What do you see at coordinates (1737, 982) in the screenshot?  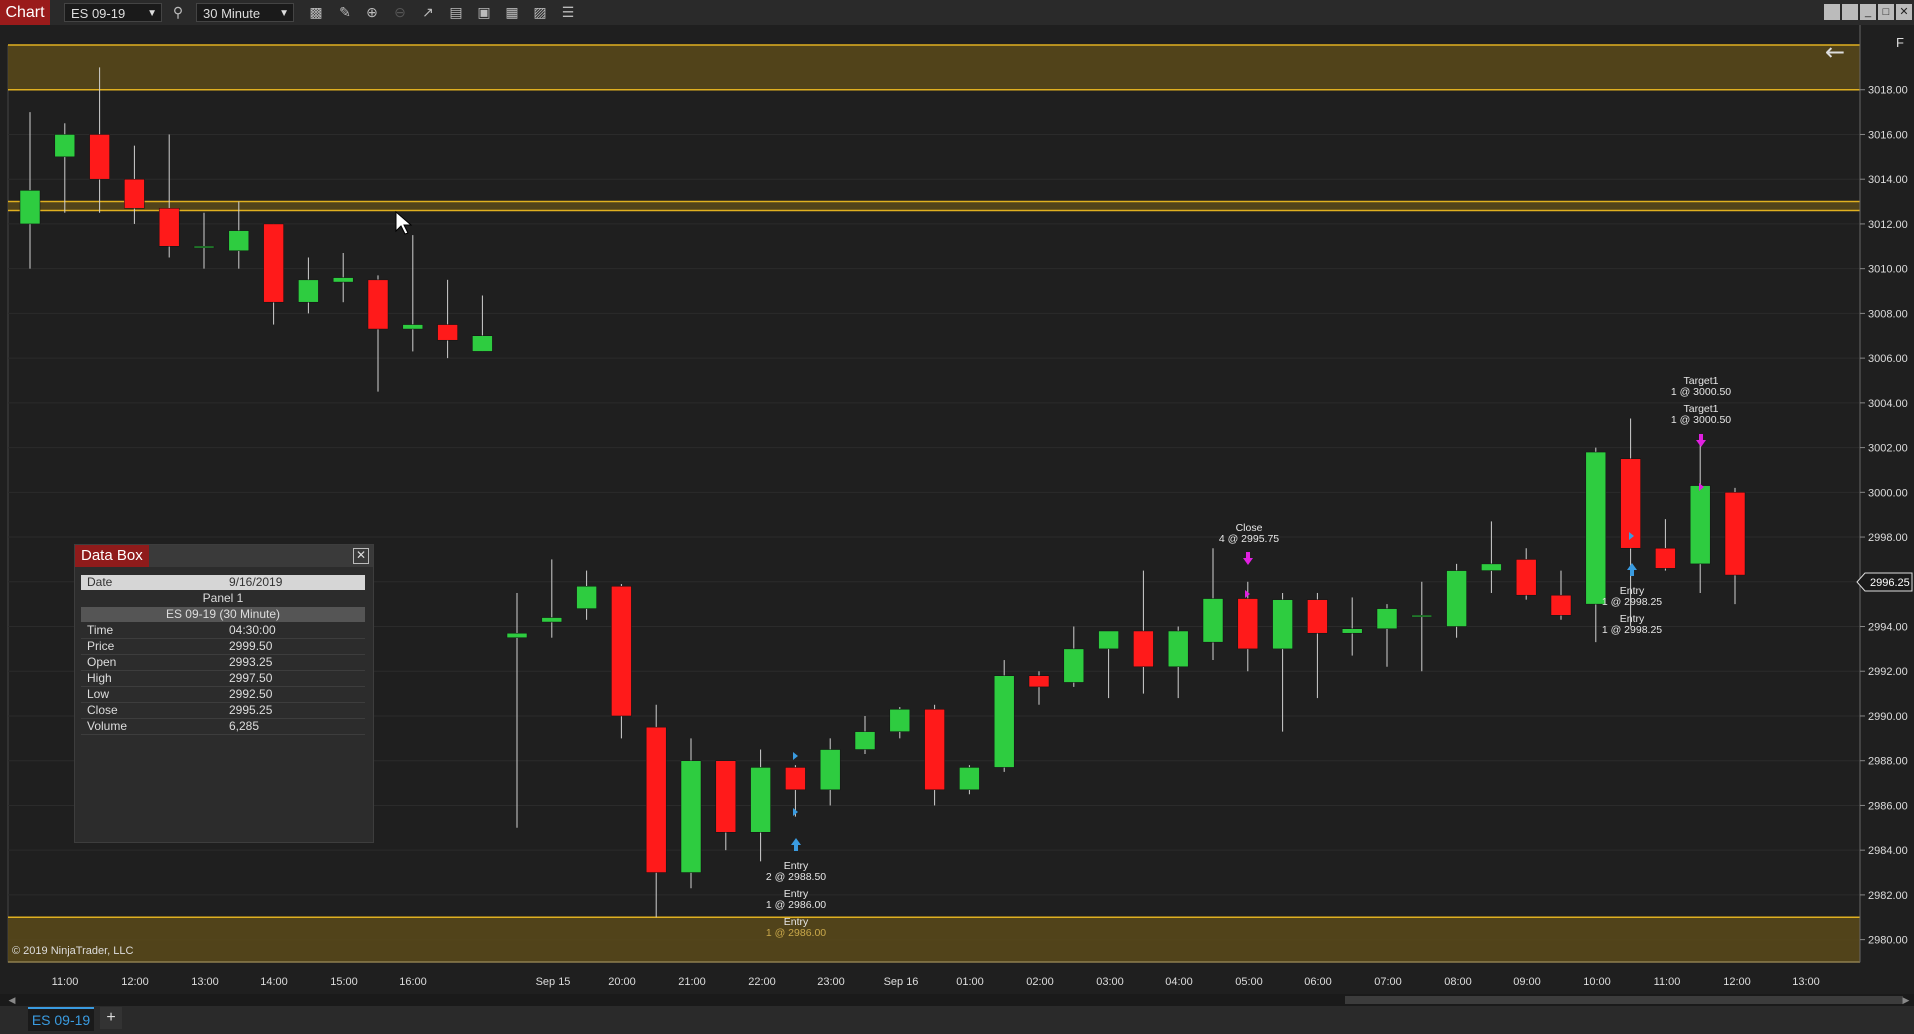 I see `time-tick-label: 12:00` at bounding box center [1737, 982].